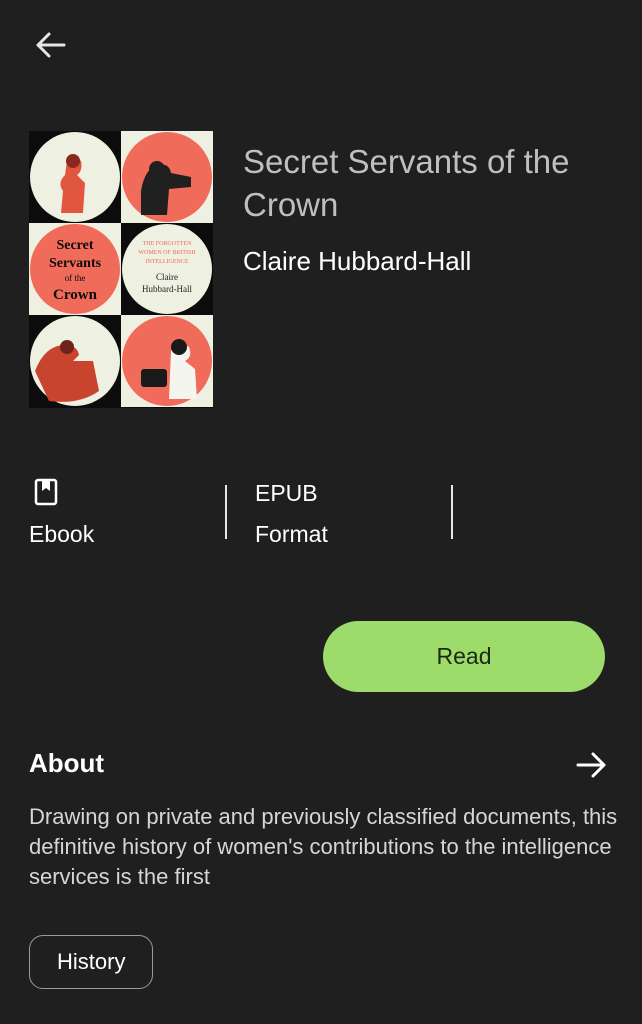 This screenshot has width=642, height=1024. What do you see at coordinates (357, 261) in the screenshot?
I see `book-author: Claire Hubbard-Hall` at bounding box center [357, 261].